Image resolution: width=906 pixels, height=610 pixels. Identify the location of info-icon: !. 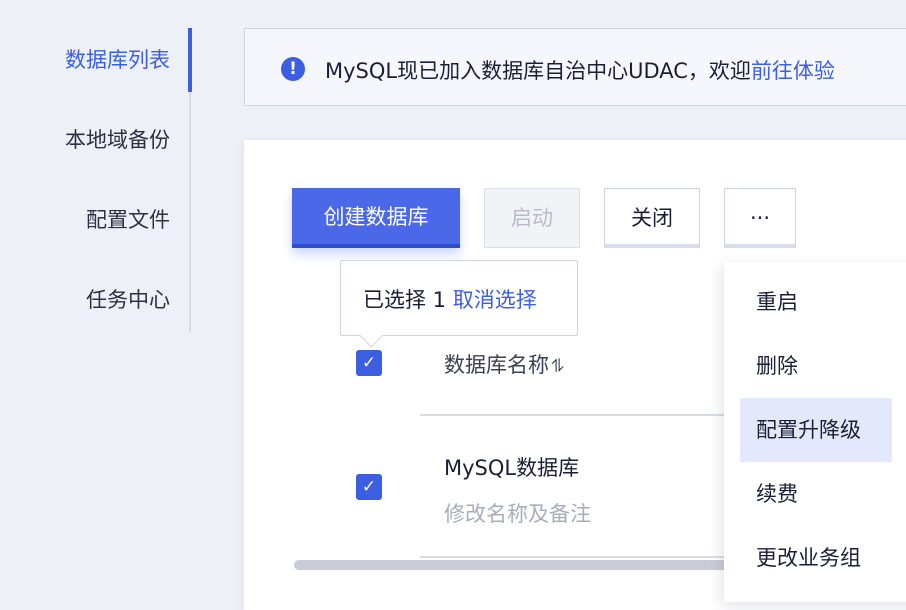
(293, 69).